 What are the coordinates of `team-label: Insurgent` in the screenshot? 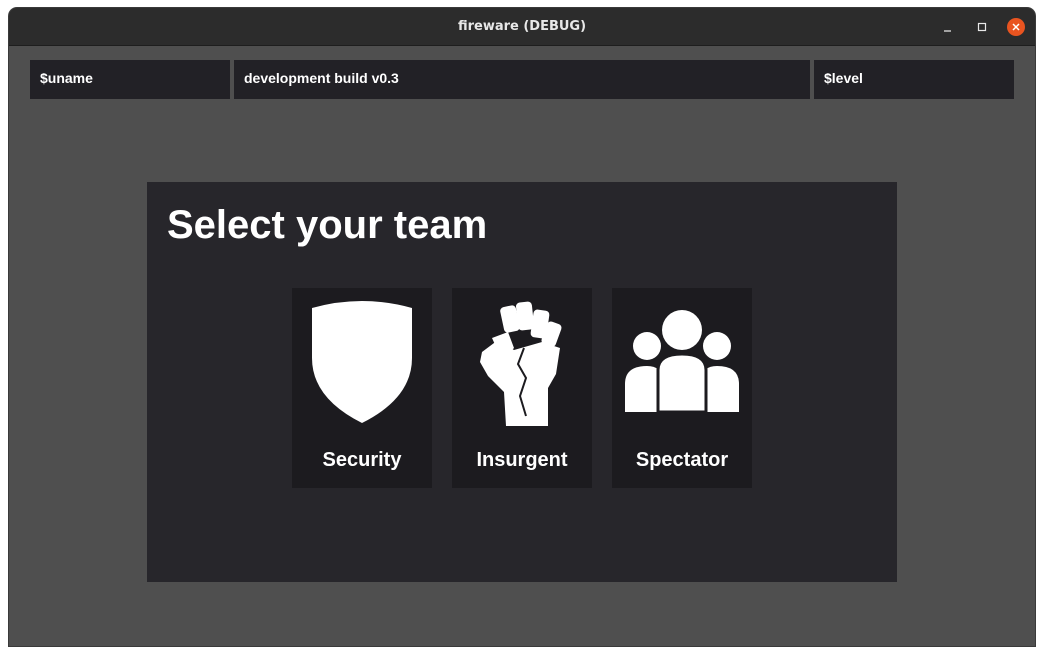 It's located at (522, 460).